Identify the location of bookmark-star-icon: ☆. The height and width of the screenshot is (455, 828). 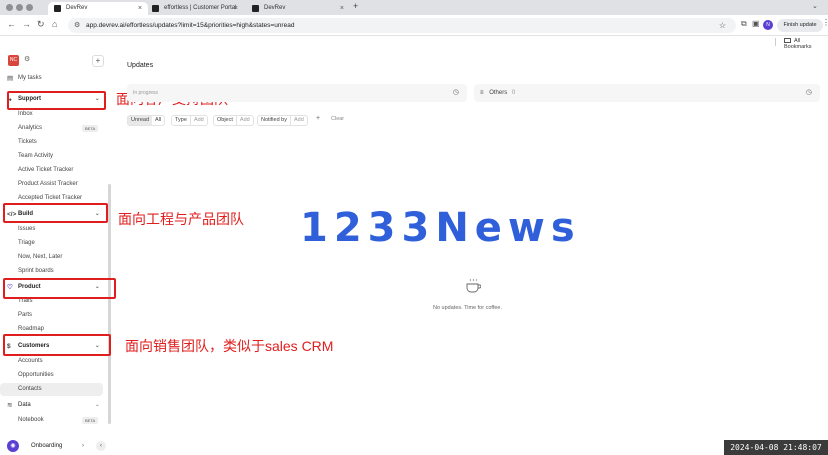
(722, 25).